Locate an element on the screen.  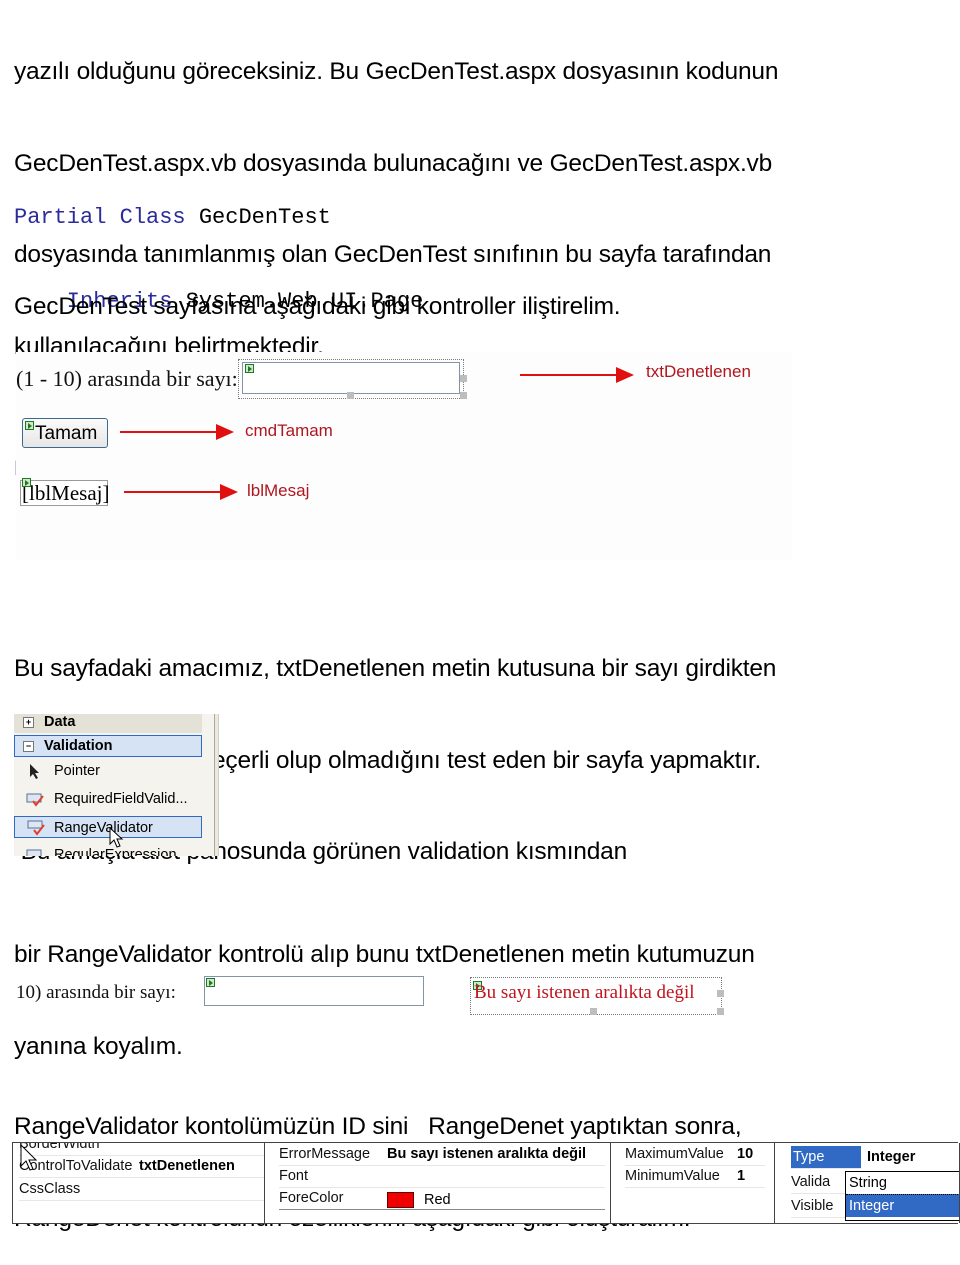
expand-icon: + is located at coordinates (28, 722).